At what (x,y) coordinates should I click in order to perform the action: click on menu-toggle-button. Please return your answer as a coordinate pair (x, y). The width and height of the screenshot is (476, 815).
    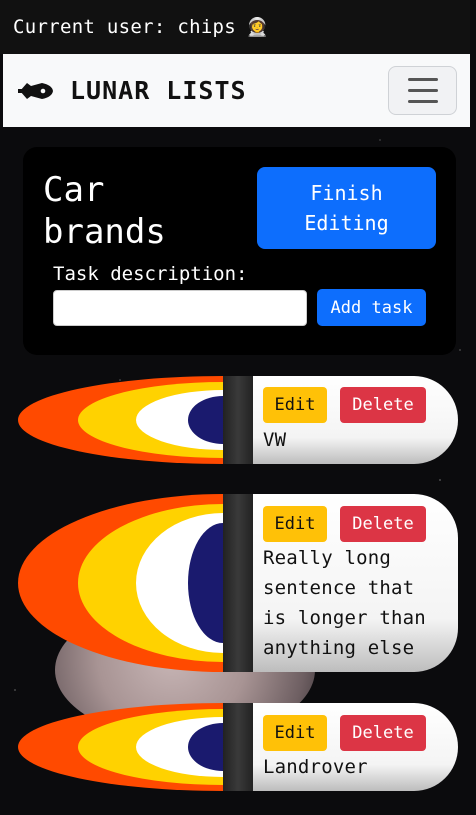
    Looking at the image, I should click on (422, 90).